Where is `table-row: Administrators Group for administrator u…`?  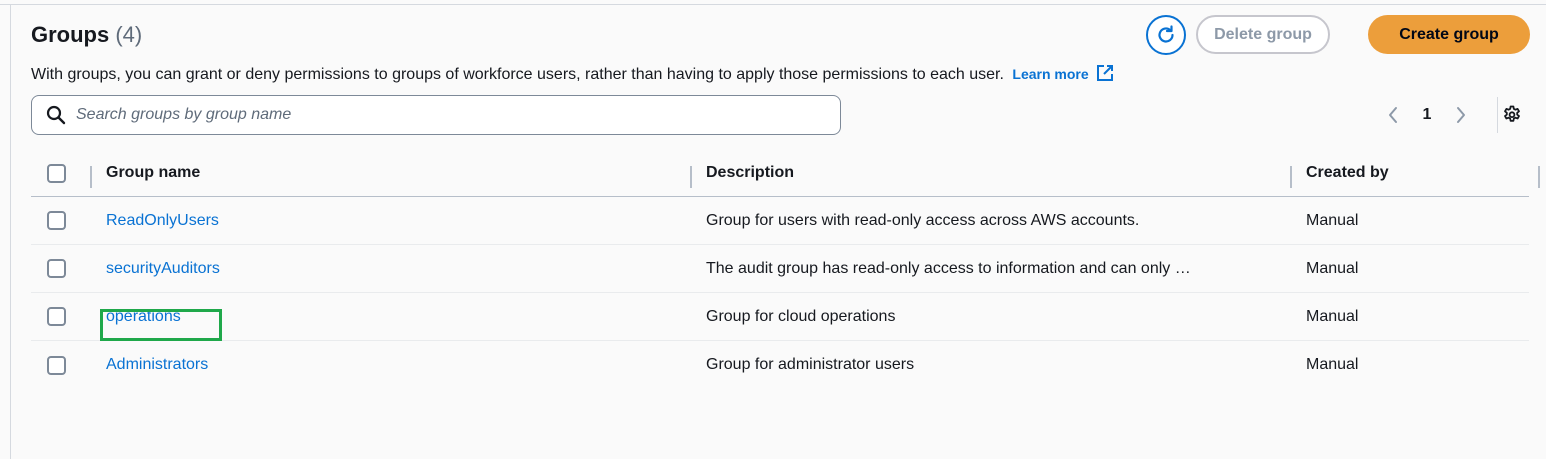
table-row: Administrators Group for administrator u… is located at coordinates (780, 365).